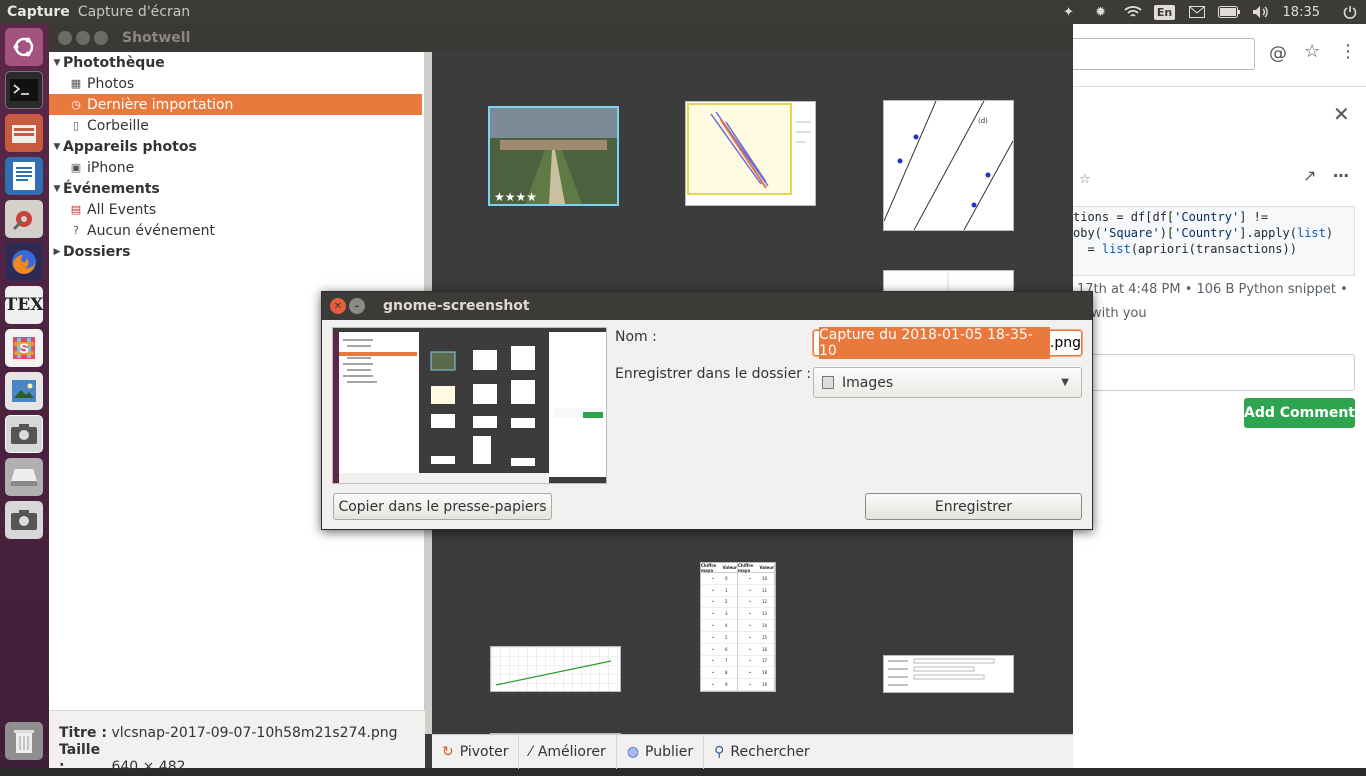 This screenshot has height=776, width=1366. What do you see at coordinates (1341, 175) in the screenshot?
I see `more-options-icon: ⋯` at bounding box center [1341, 175].